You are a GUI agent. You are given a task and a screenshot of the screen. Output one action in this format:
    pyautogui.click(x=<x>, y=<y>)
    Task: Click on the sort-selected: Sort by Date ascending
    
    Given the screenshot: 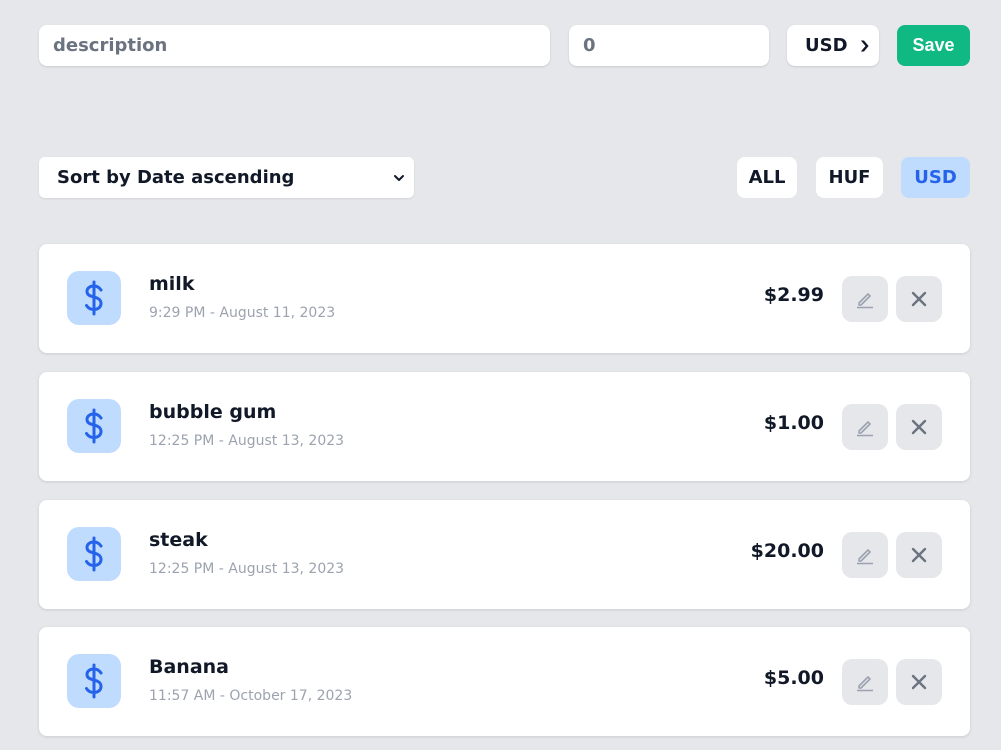 What is the action you would take?
    pyautogui.click(x=176, y=177)
    